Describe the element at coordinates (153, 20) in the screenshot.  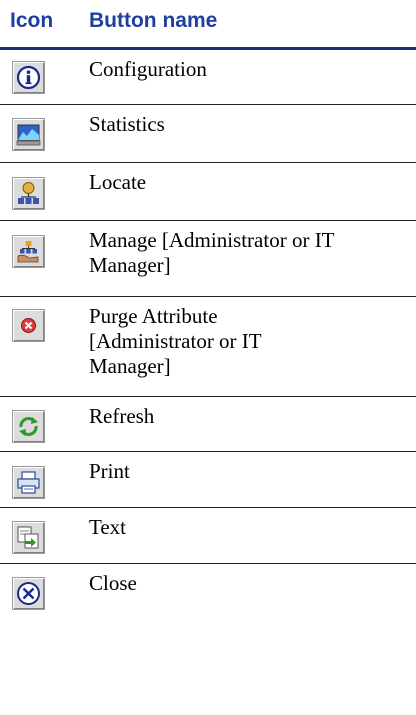
I see `header-button-name: Button name` at that location.